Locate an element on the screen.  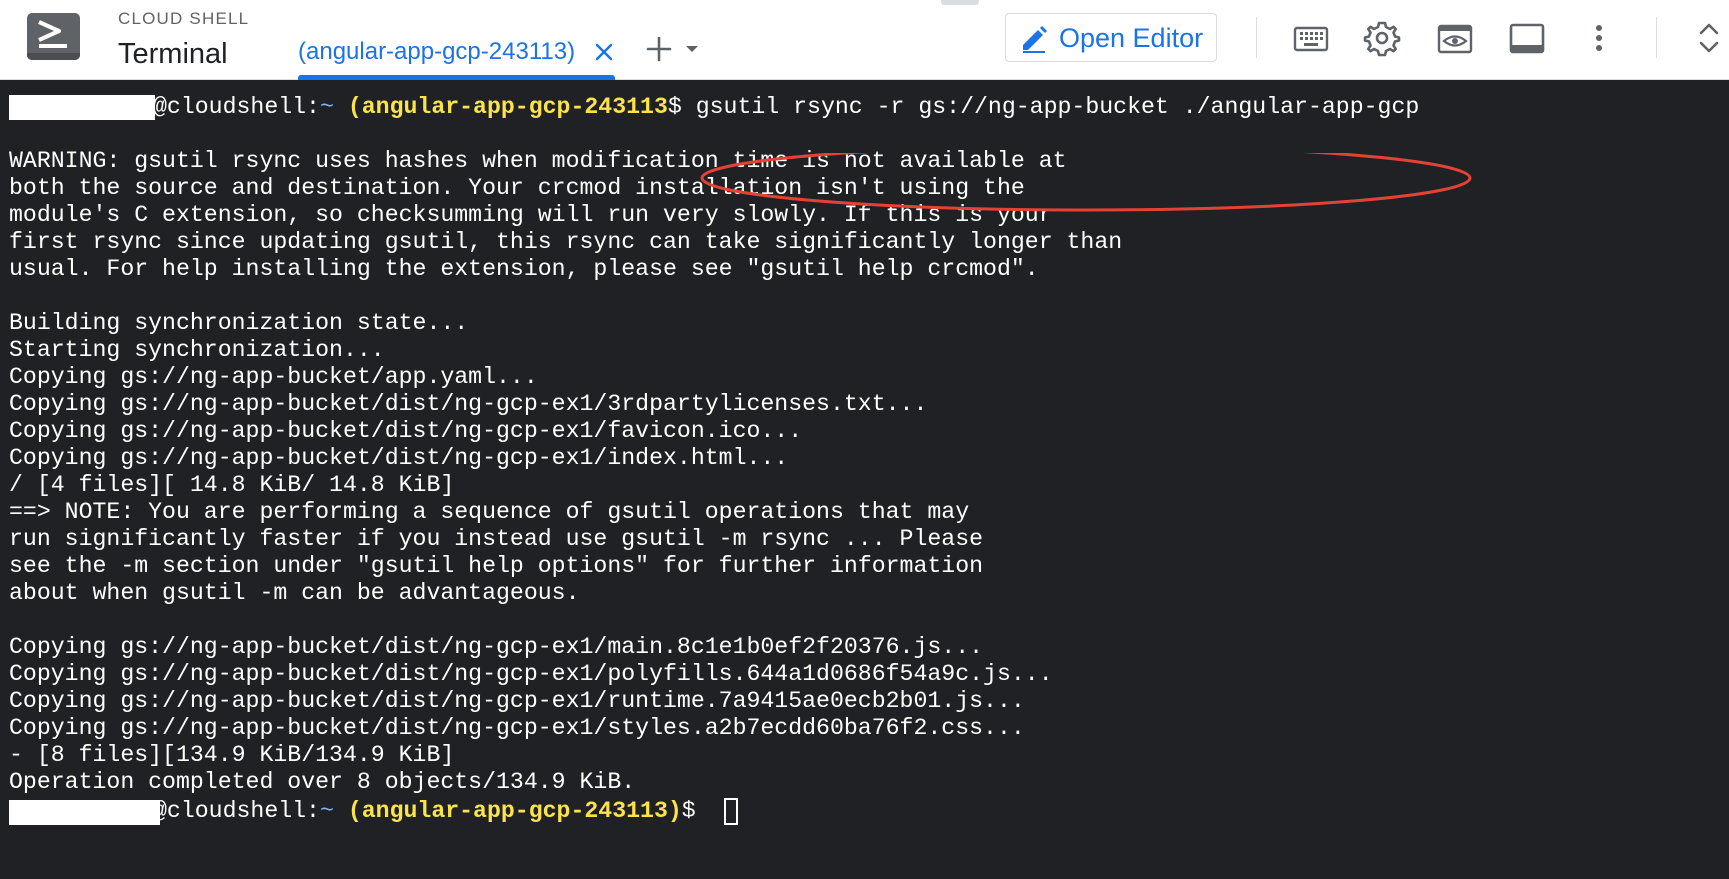
layout-icon is located at coordinates (1527, 38).